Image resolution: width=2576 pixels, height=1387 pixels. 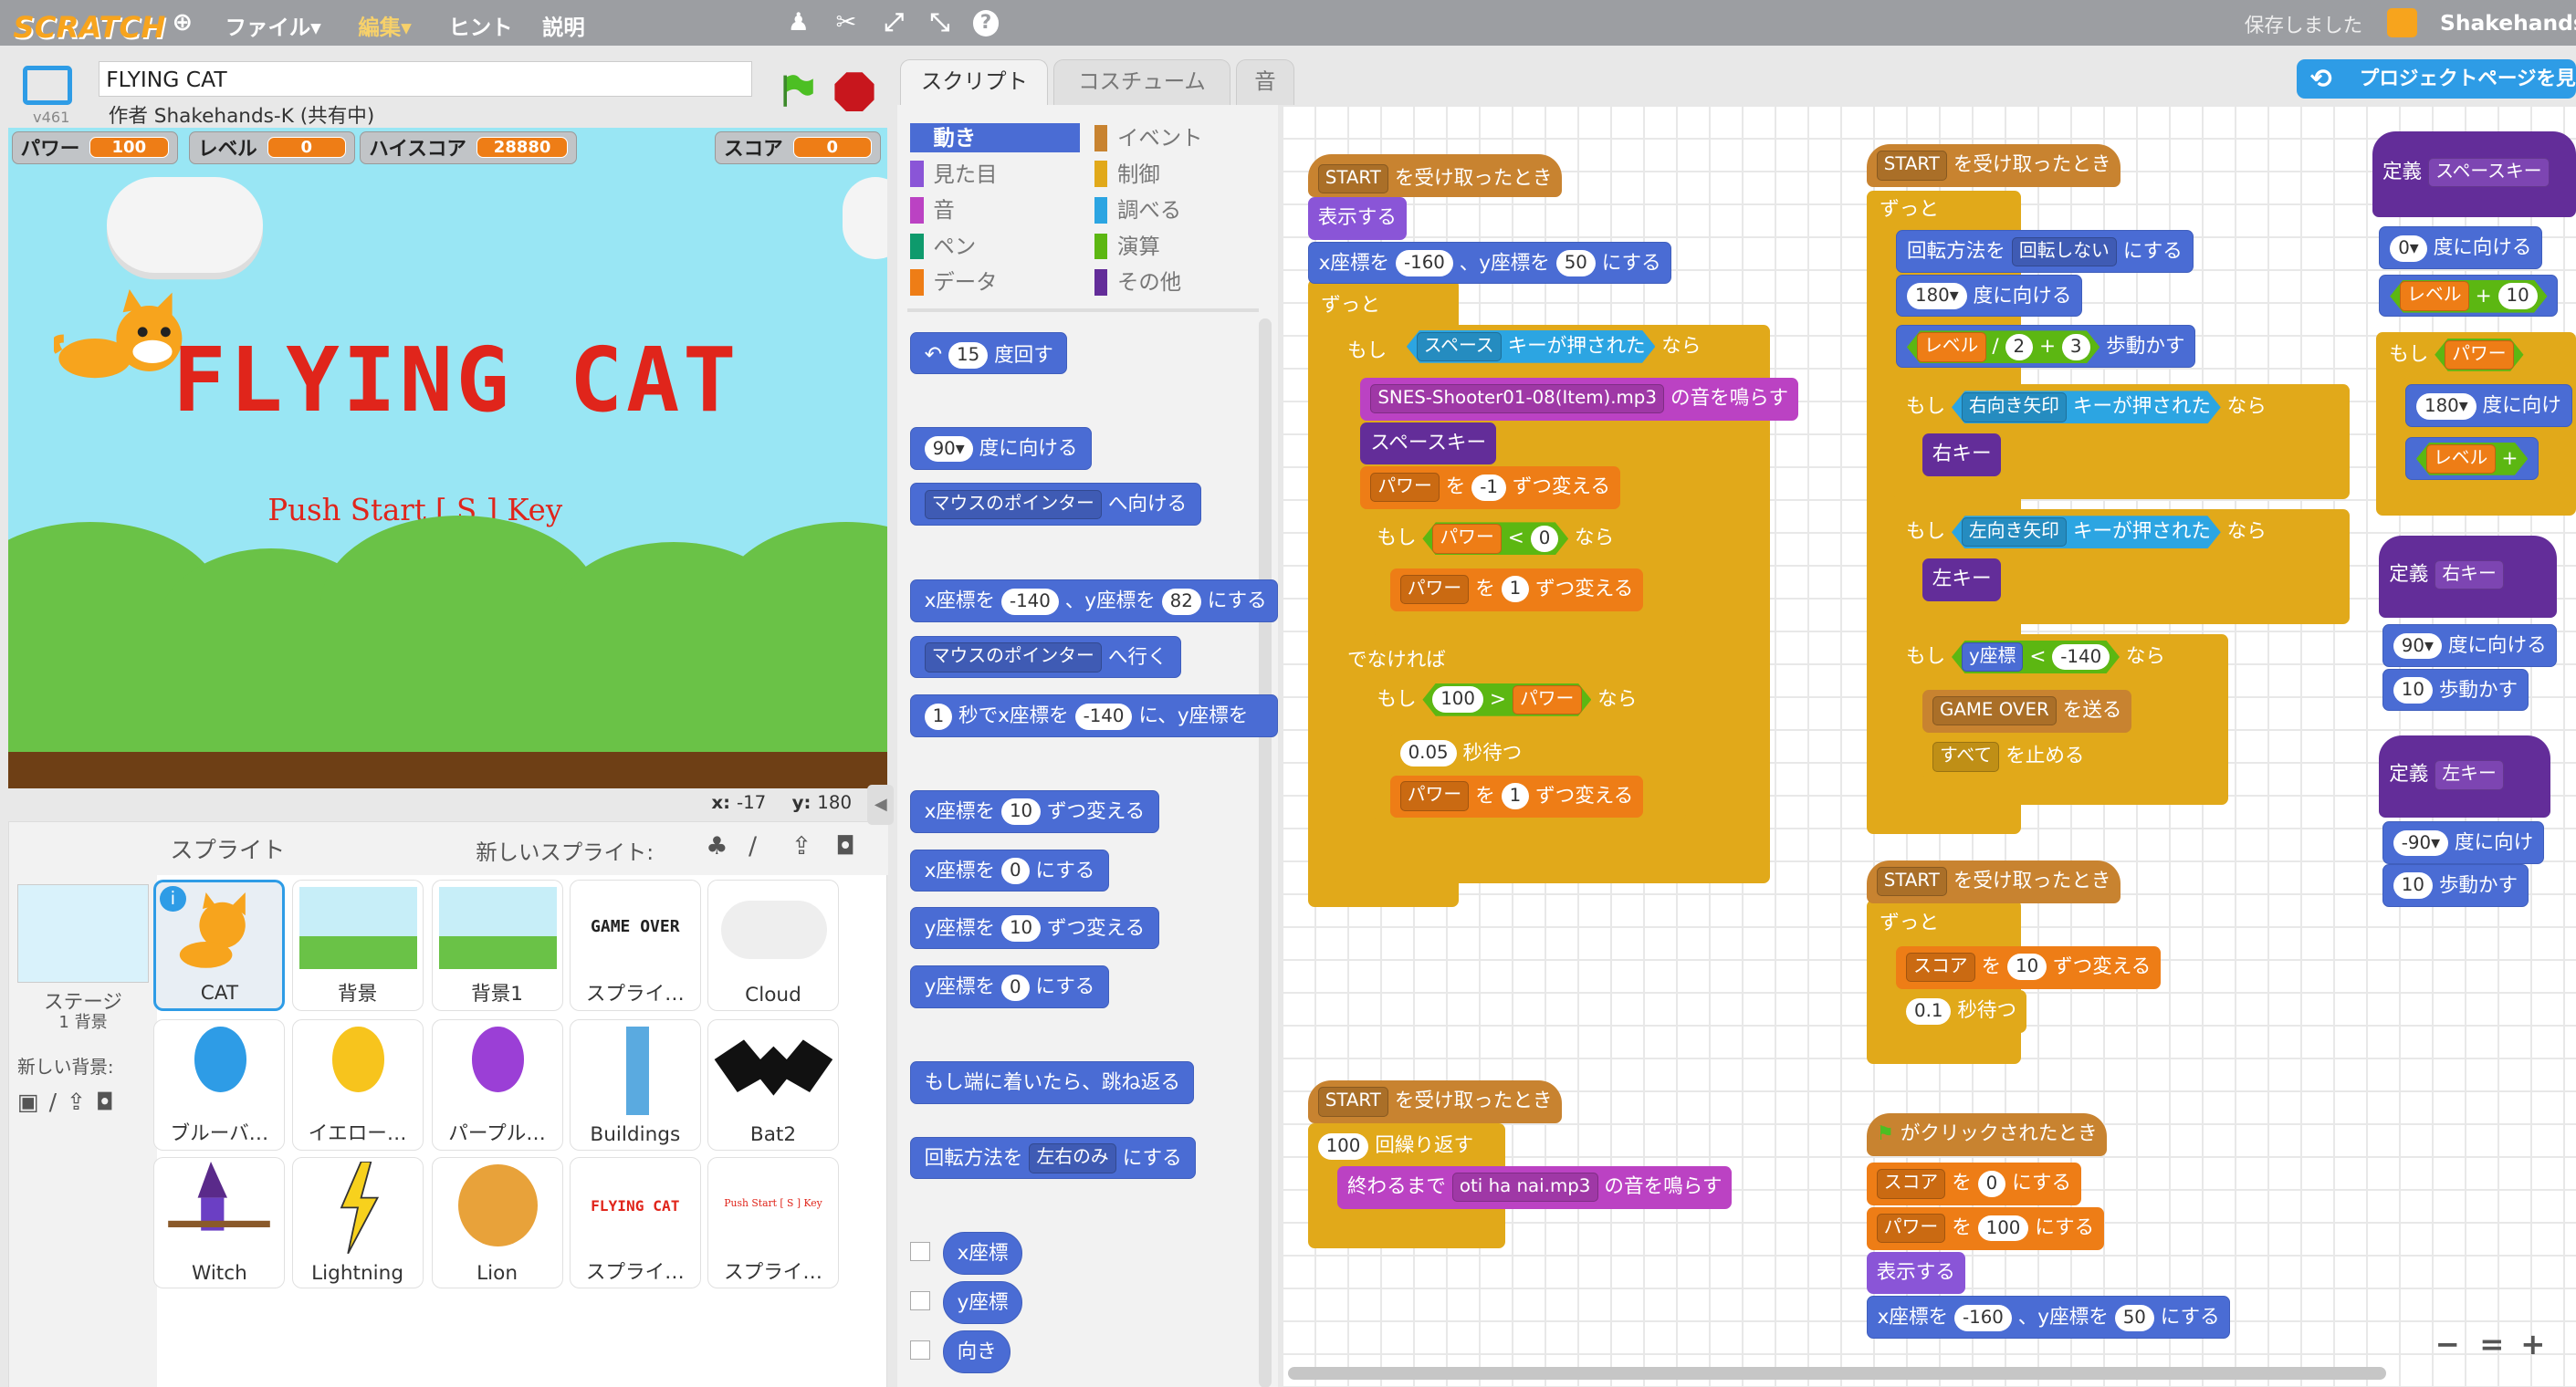 I want to click on category-data: データ, so click(x=954, y=282).